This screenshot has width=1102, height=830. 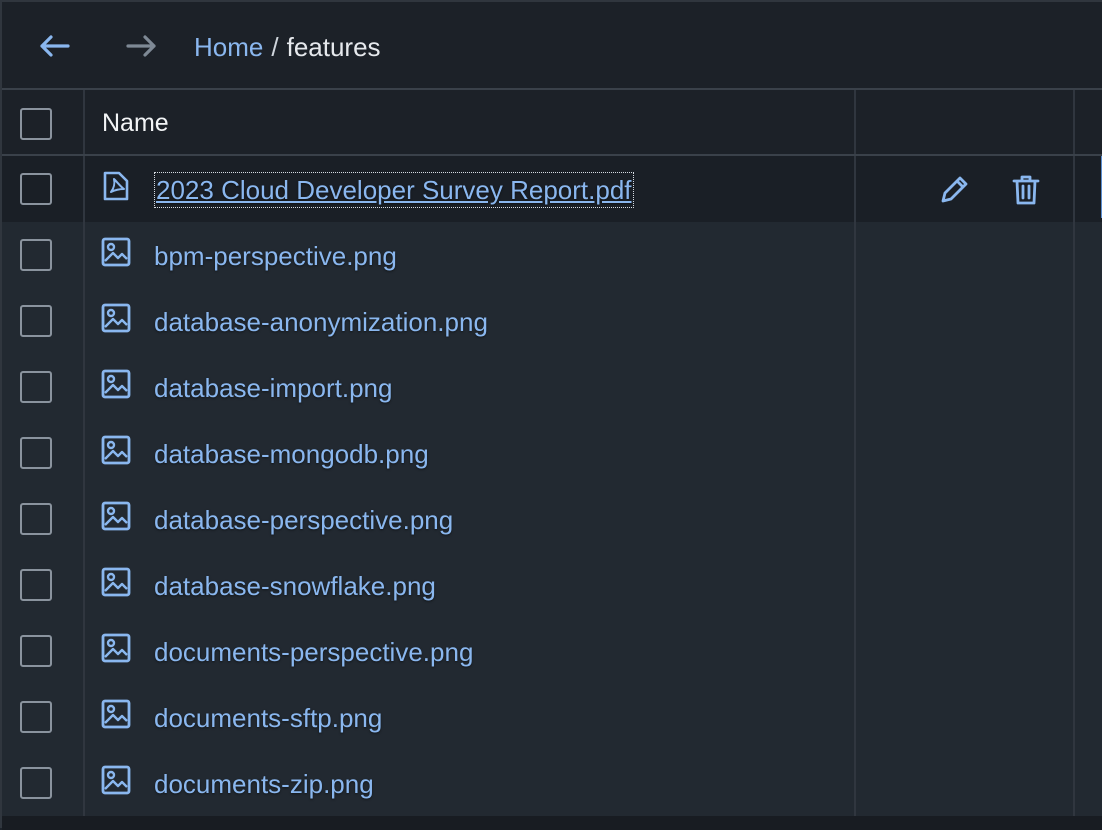 What do you see at coordinates (552, 651) in the screenshot?
I see `table-row: documents-perspective.png` at bounding box center [552, 651].